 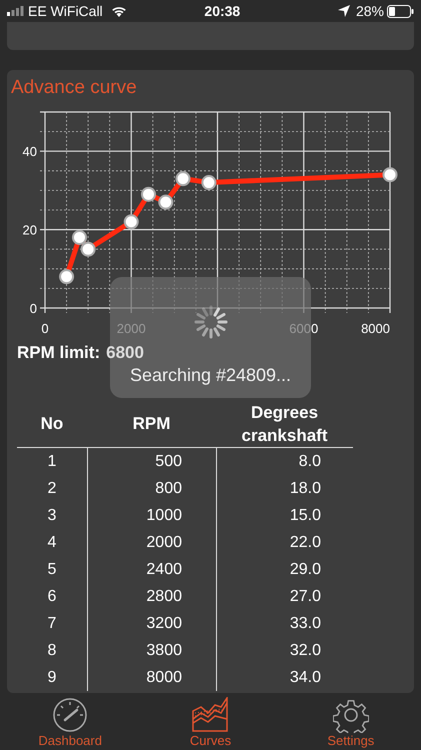 What do you see at coordinates (151, 677) in the screenshot?
I see `table-cell: 8000` at bounding box center [151, 677].